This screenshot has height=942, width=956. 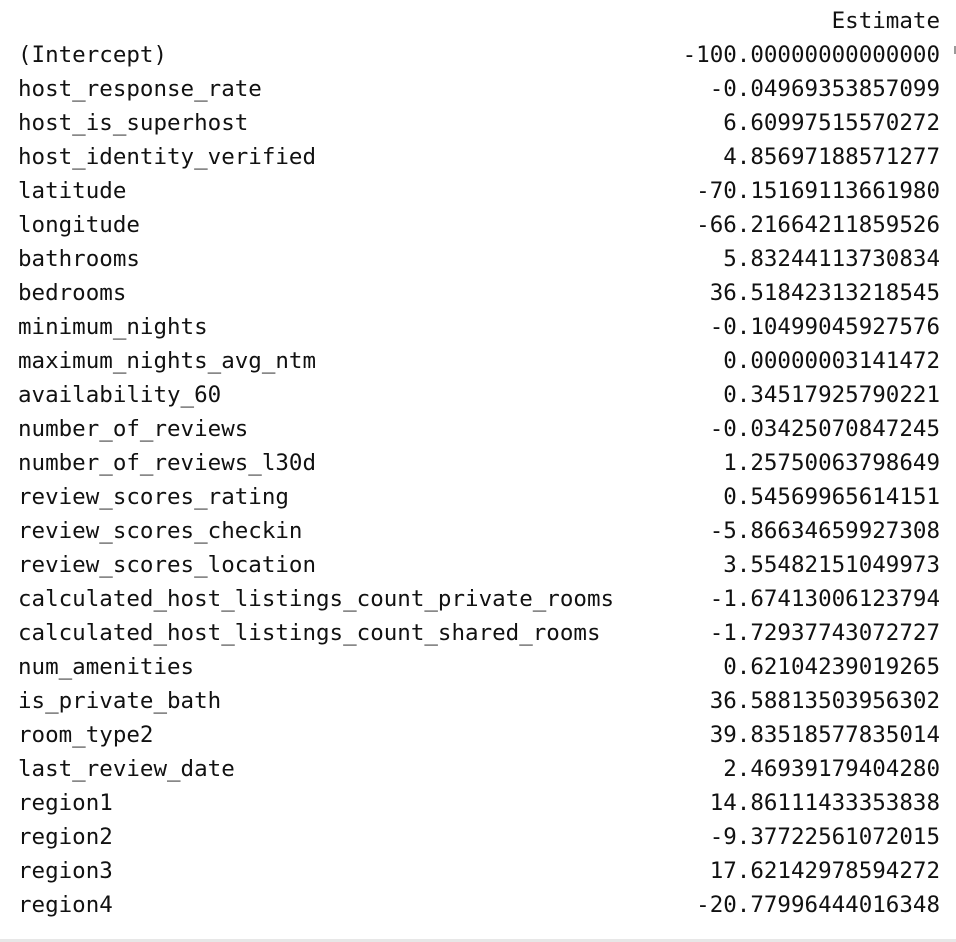 I want to click on row-name: bathrooms, so click(x=79, y=259).